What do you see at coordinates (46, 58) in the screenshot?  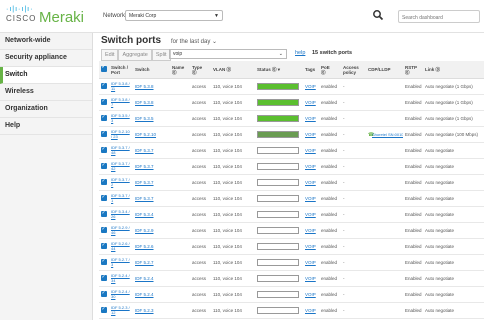 I see `sidebar-item-security-appliance: Security appliance` at bounding box center [46, 58].